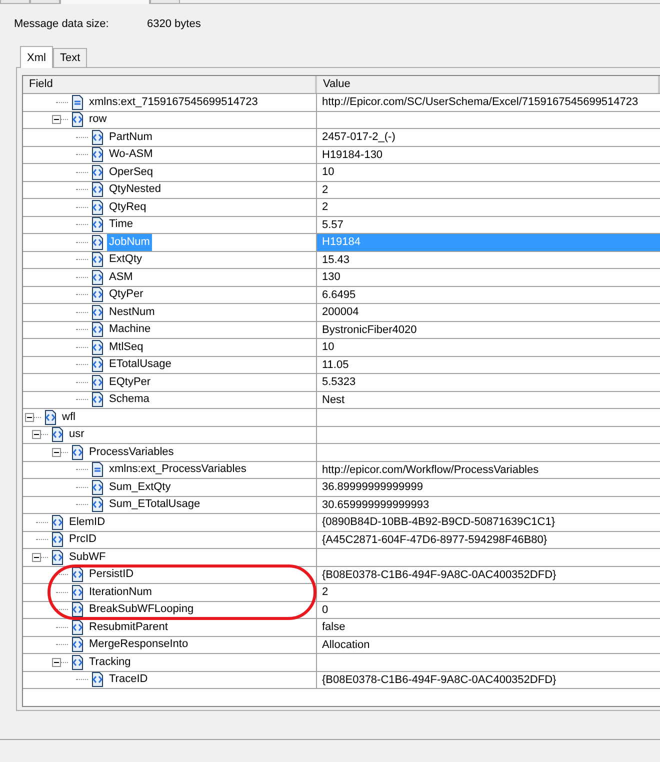 This screenshot has height=762, width=660. Describe the element at coordinates (339, 382) in the screenshot. I see `field-value: 5.5323` at that location.